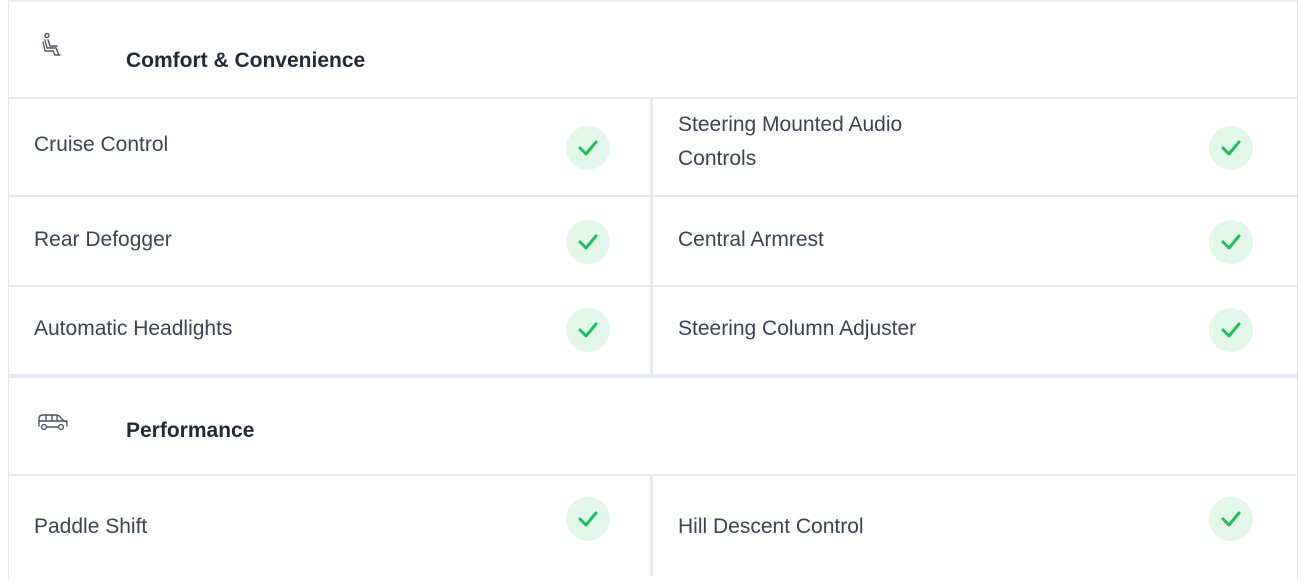 This screenshot has width=1302, height=580. Describe the element at coordinates (133, 328) in the screenshot. I see `feature-label: Automatic Headlights` at that location.